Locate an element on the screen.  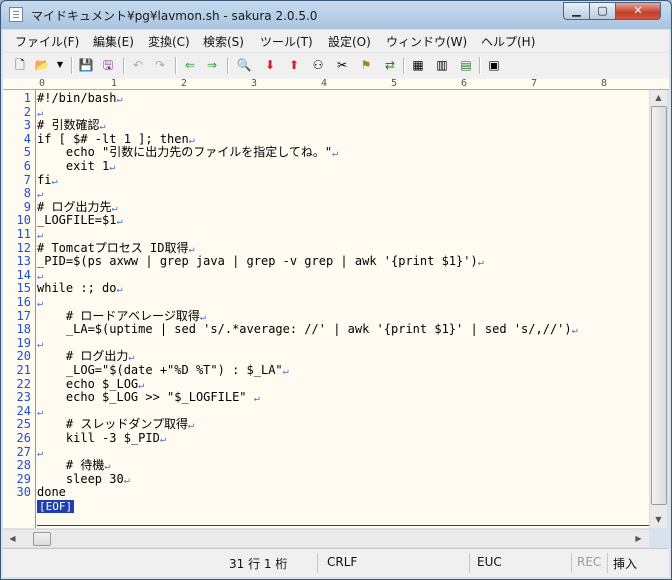
code-line: done is located at coordinates (51, 493).